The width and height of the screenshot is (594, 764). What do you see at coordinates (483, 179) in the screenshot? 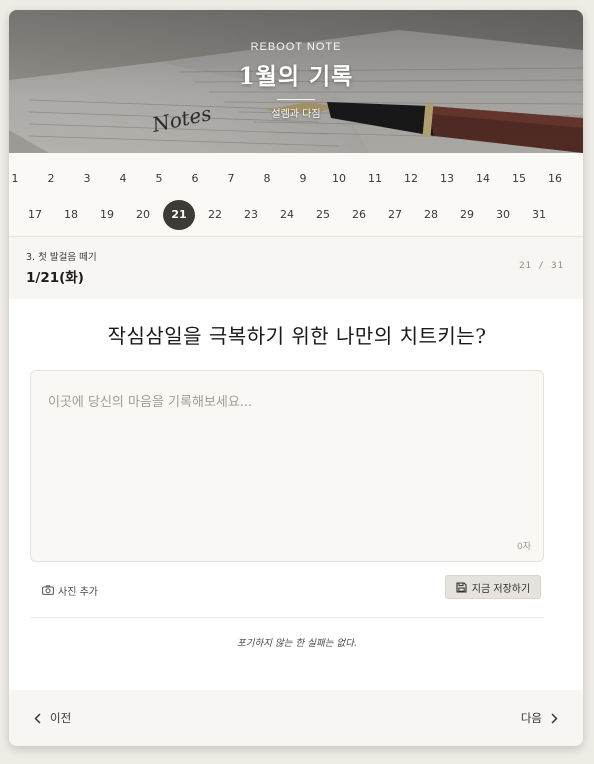
I see `day-14: 14` at bounding box center [483, 179].